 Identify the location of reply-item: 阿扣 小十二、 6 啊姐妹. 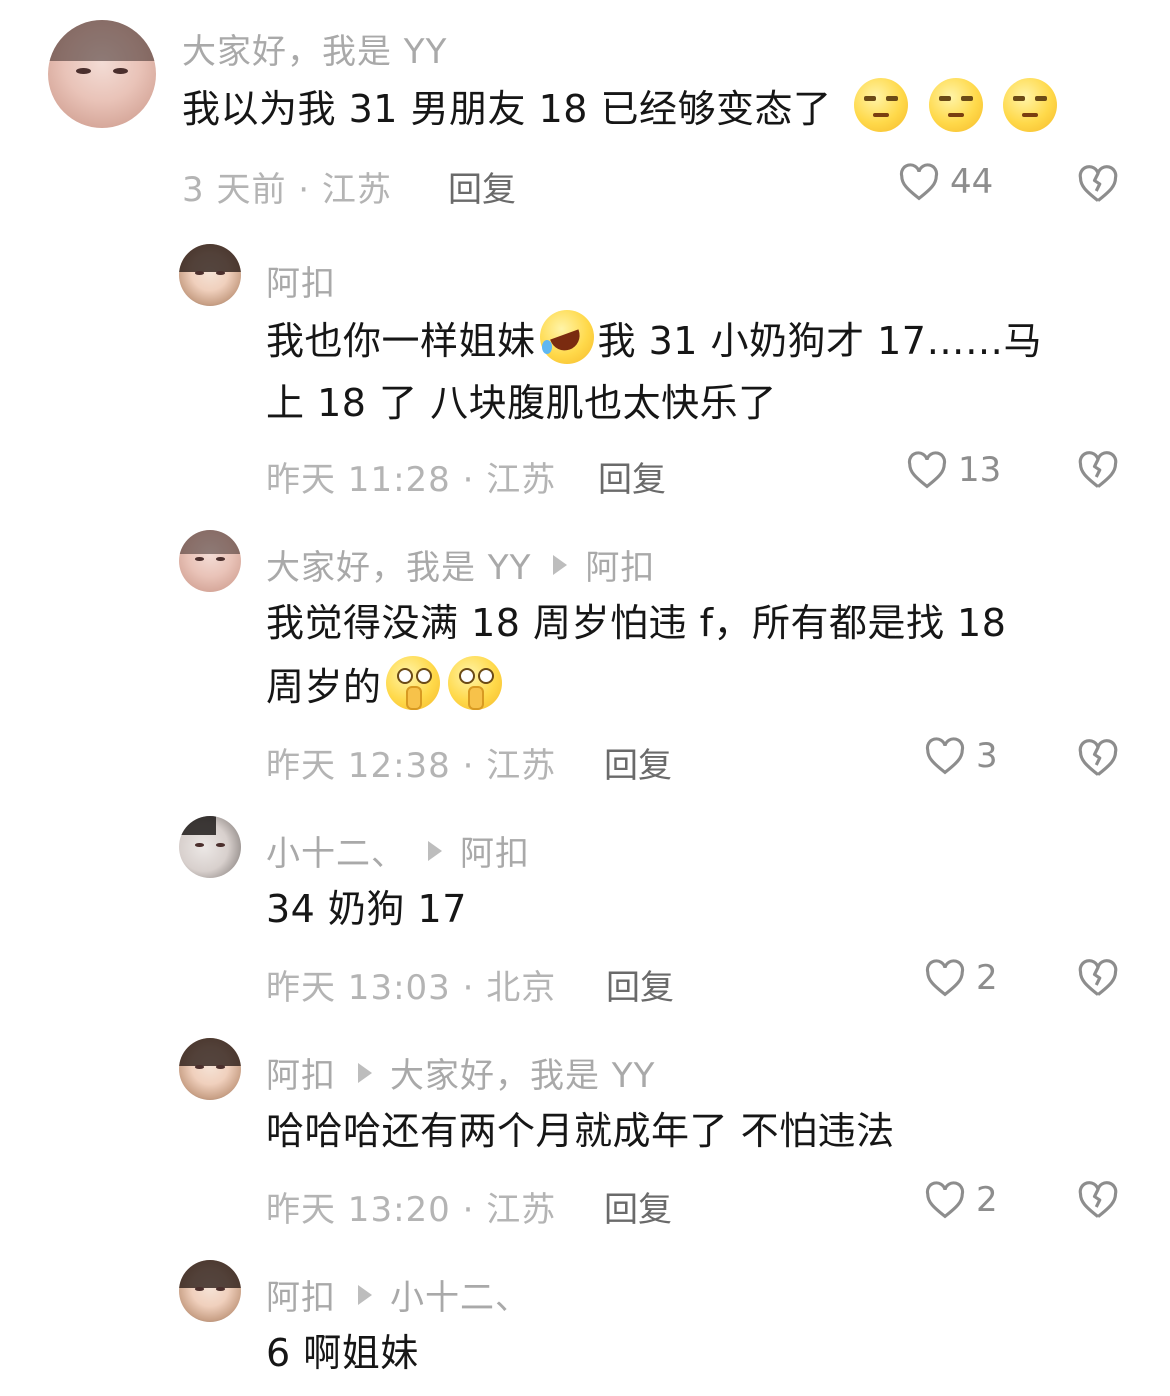
(585, 1326).